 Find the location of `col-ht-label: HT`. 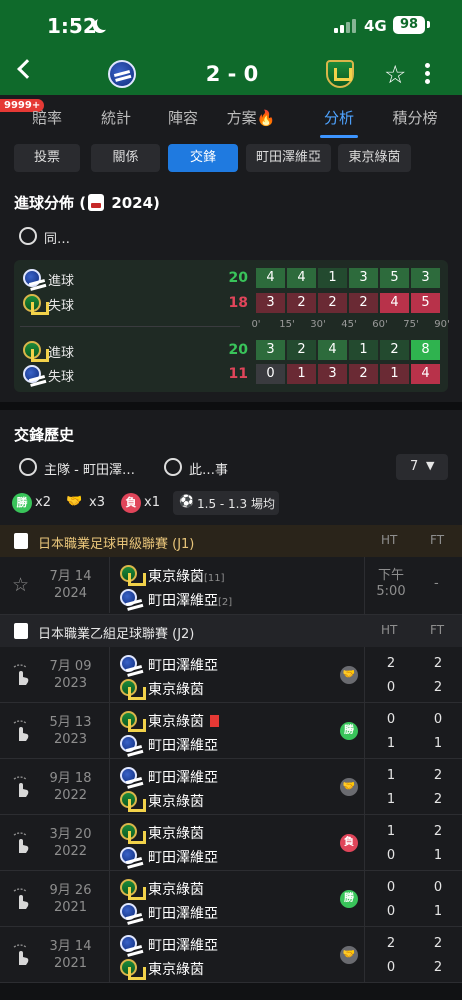

col-ht-label: HT is located at coordinates (389, 630).